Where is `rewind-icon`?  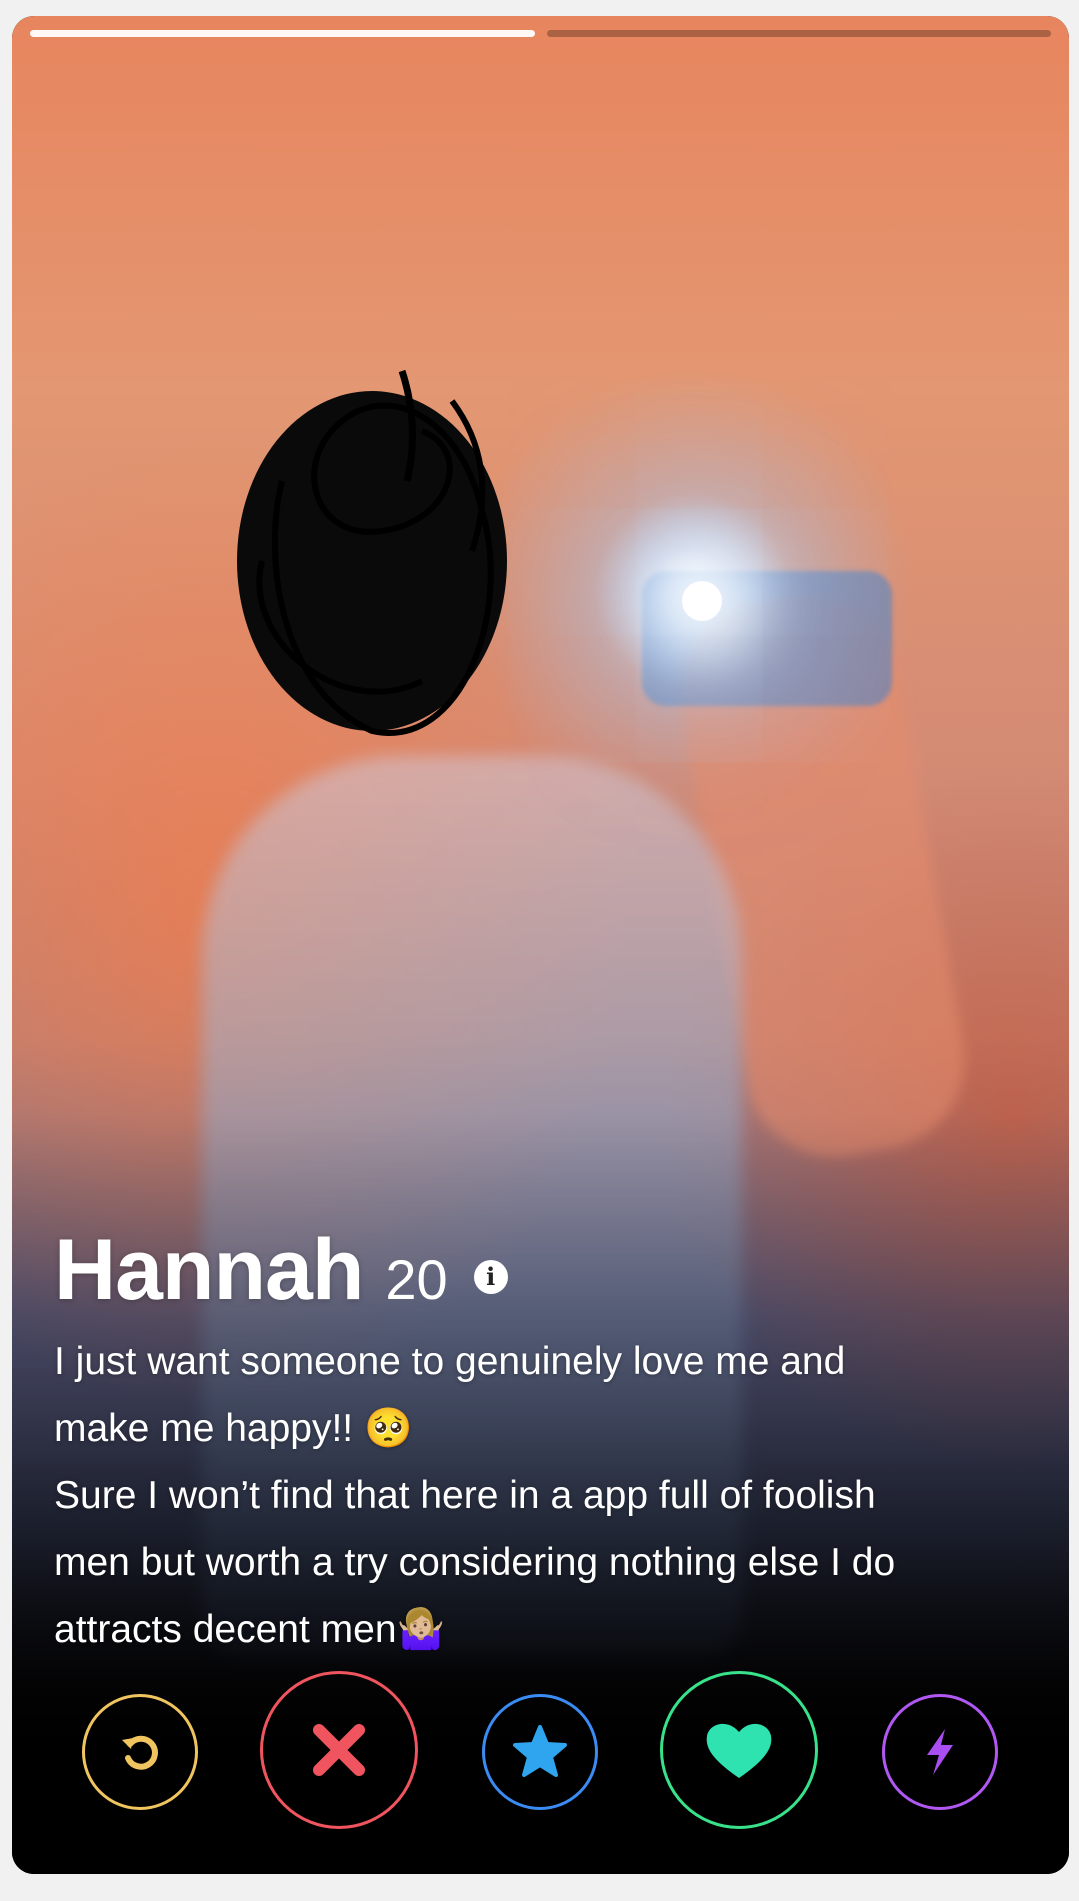 rewind-icon is located at coordinates (140, 1752).